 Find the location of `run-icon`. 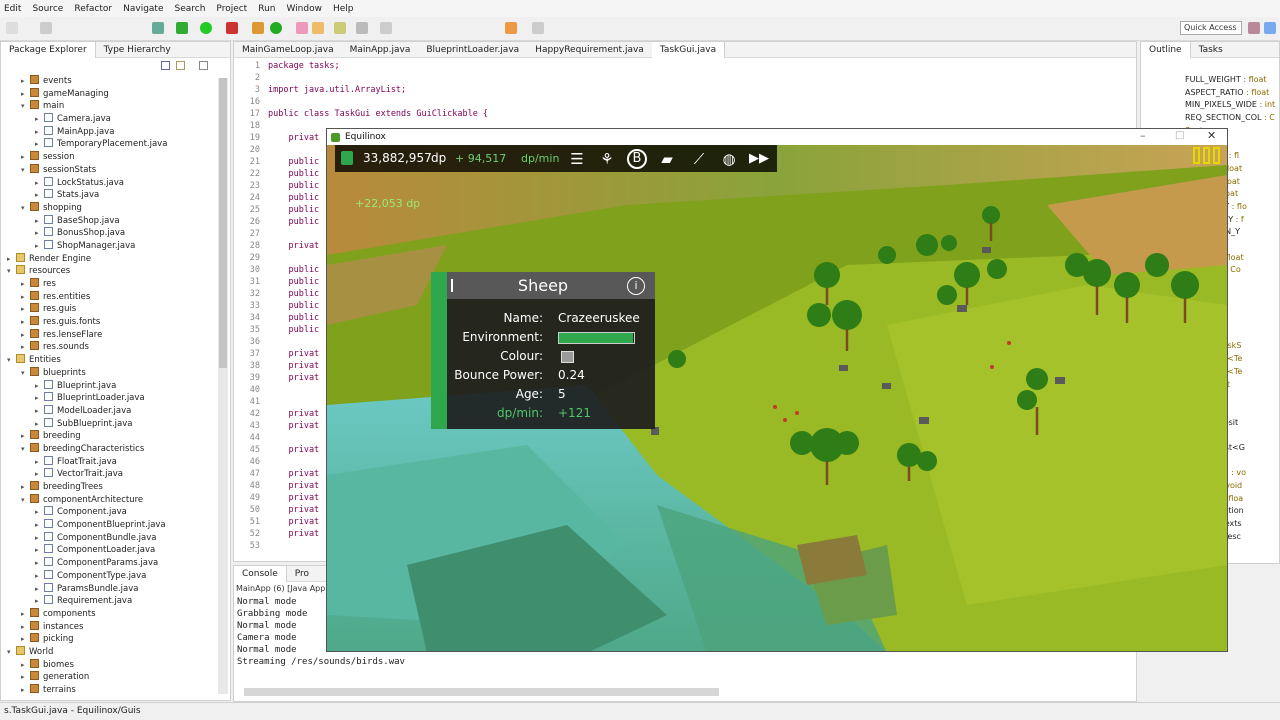

run-icon is located at coordinates (206, 28).